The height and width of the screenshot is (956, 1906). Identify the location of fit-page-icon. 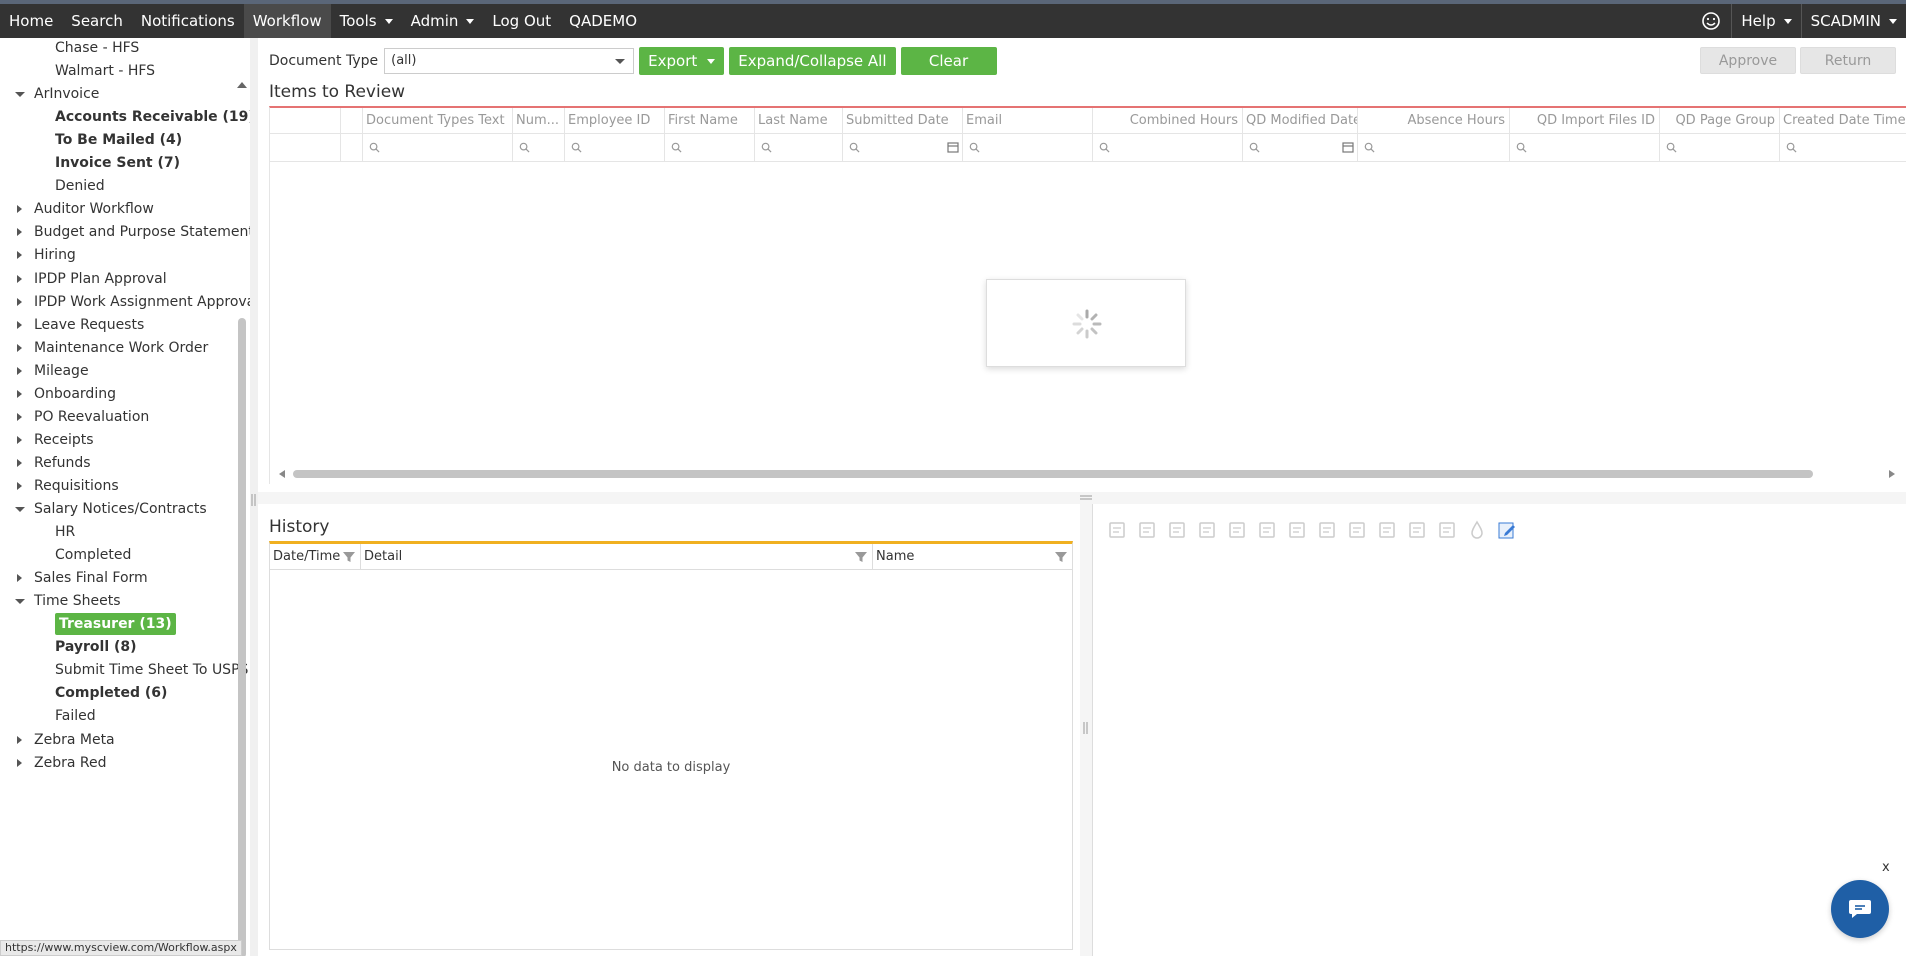
(1237, 530).